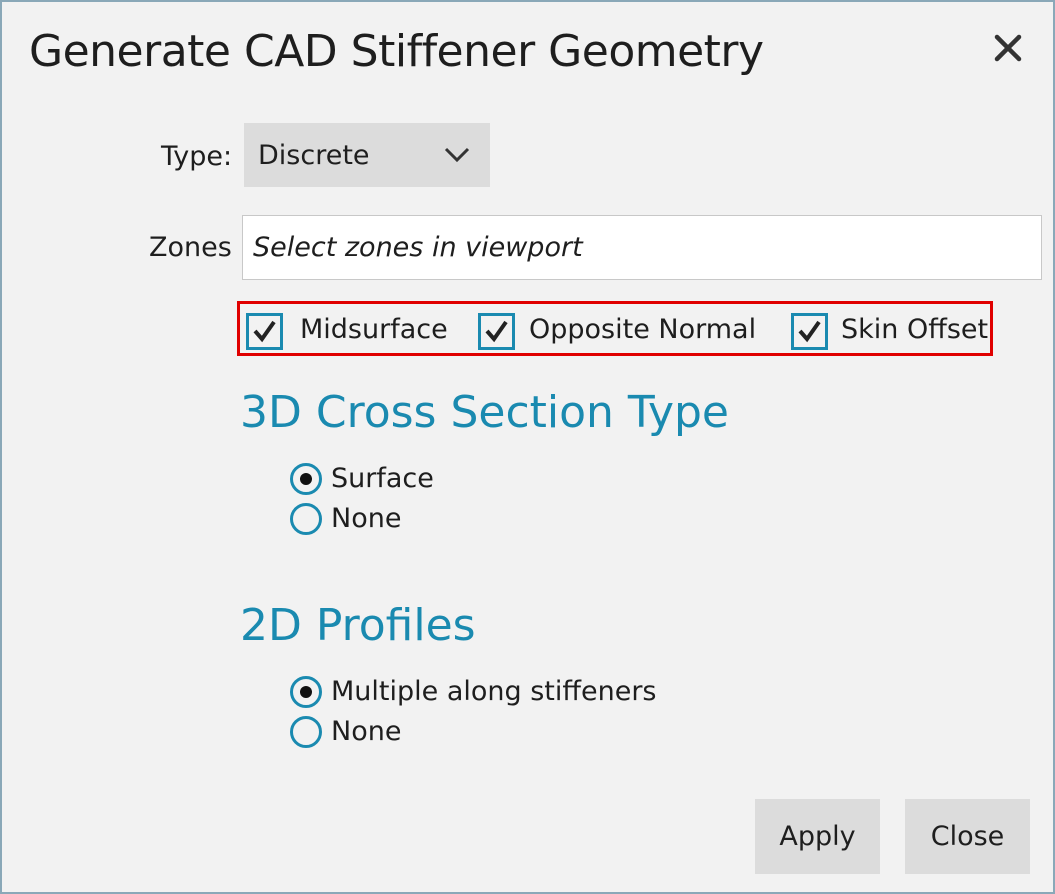 This screenshot has height=894, width=1055. Describe the element at coordinates (817, 836) in the screenshot. I see `apply-button: Apply` at that location.